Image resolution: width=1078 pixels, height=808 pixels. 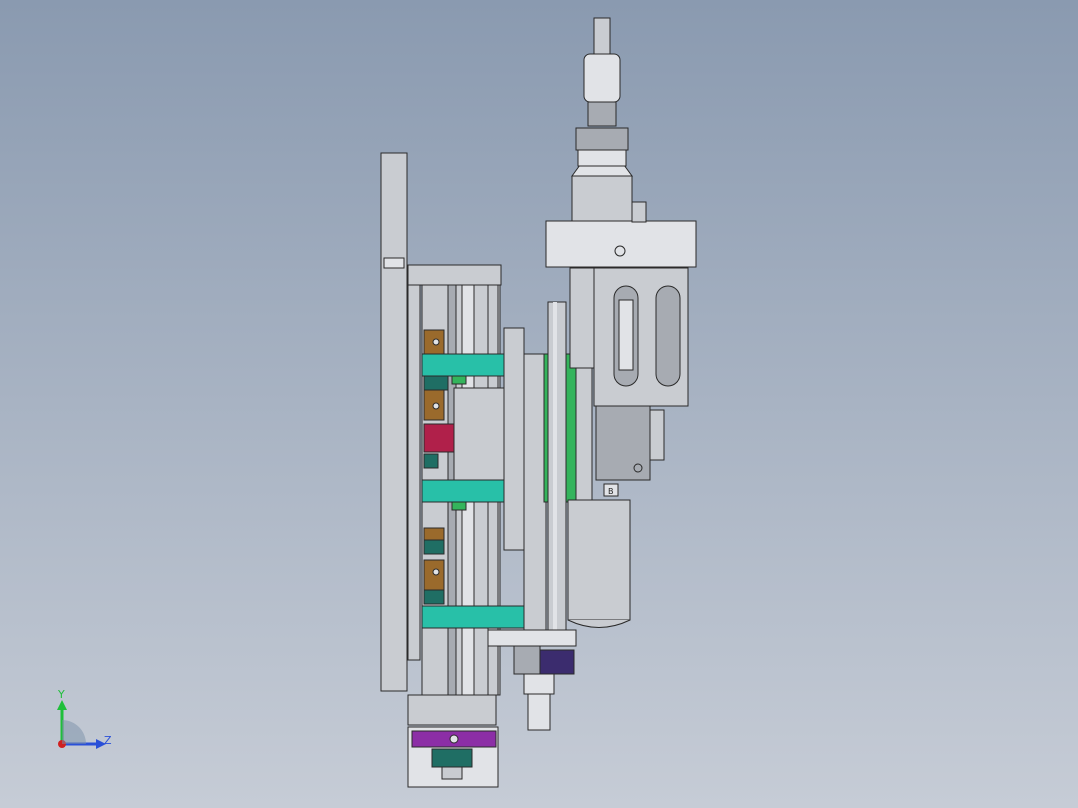 What do you see at coordinates (557, 467) in the screenshot?
I see `vertical-rod` at bounding box center [557, 467].